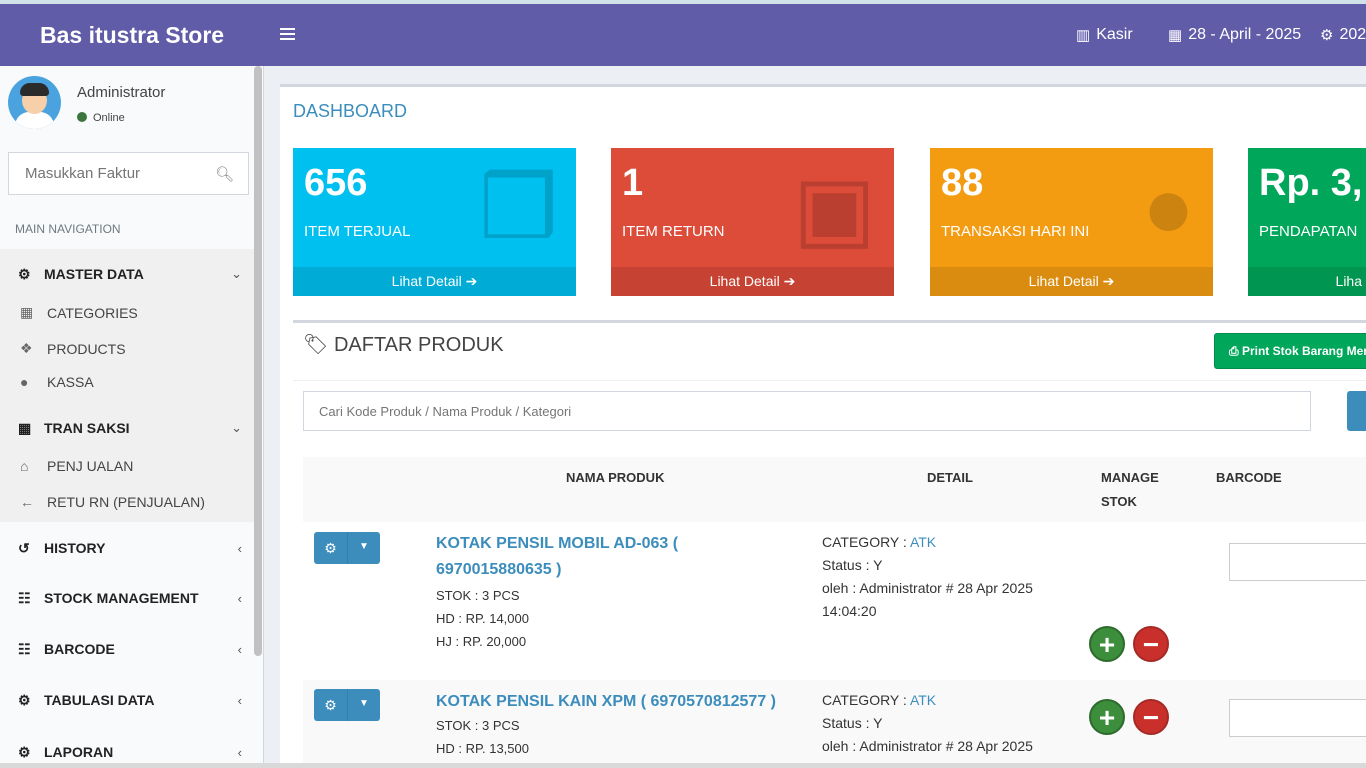 This screenshot has height=768, width=1366. Describe the element at coordinates (24, 382) in the screenshot. I see `user-icon: ●` at that location.